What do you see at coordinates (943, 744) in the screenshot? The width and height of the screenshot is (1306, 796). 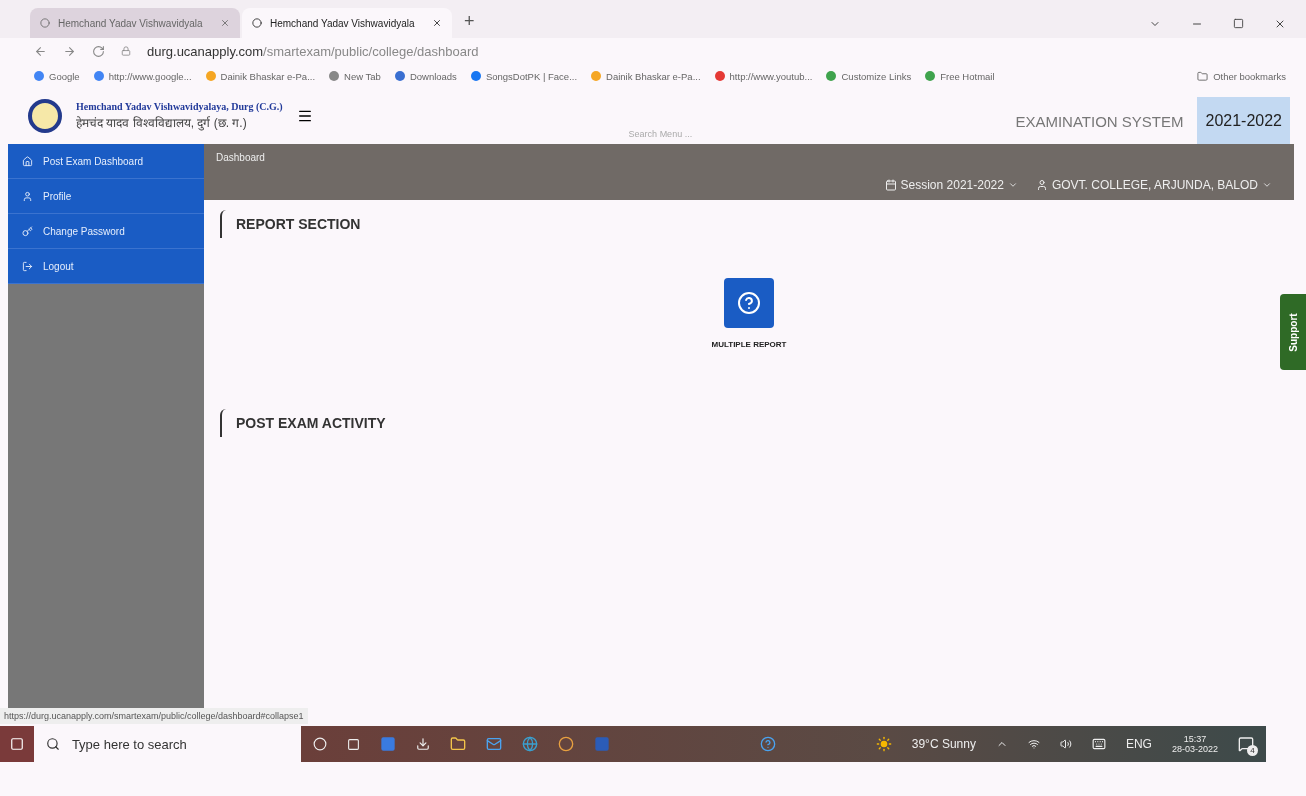 I see `weather-text: 39°C Sunny` at bounding box center [943, 744].